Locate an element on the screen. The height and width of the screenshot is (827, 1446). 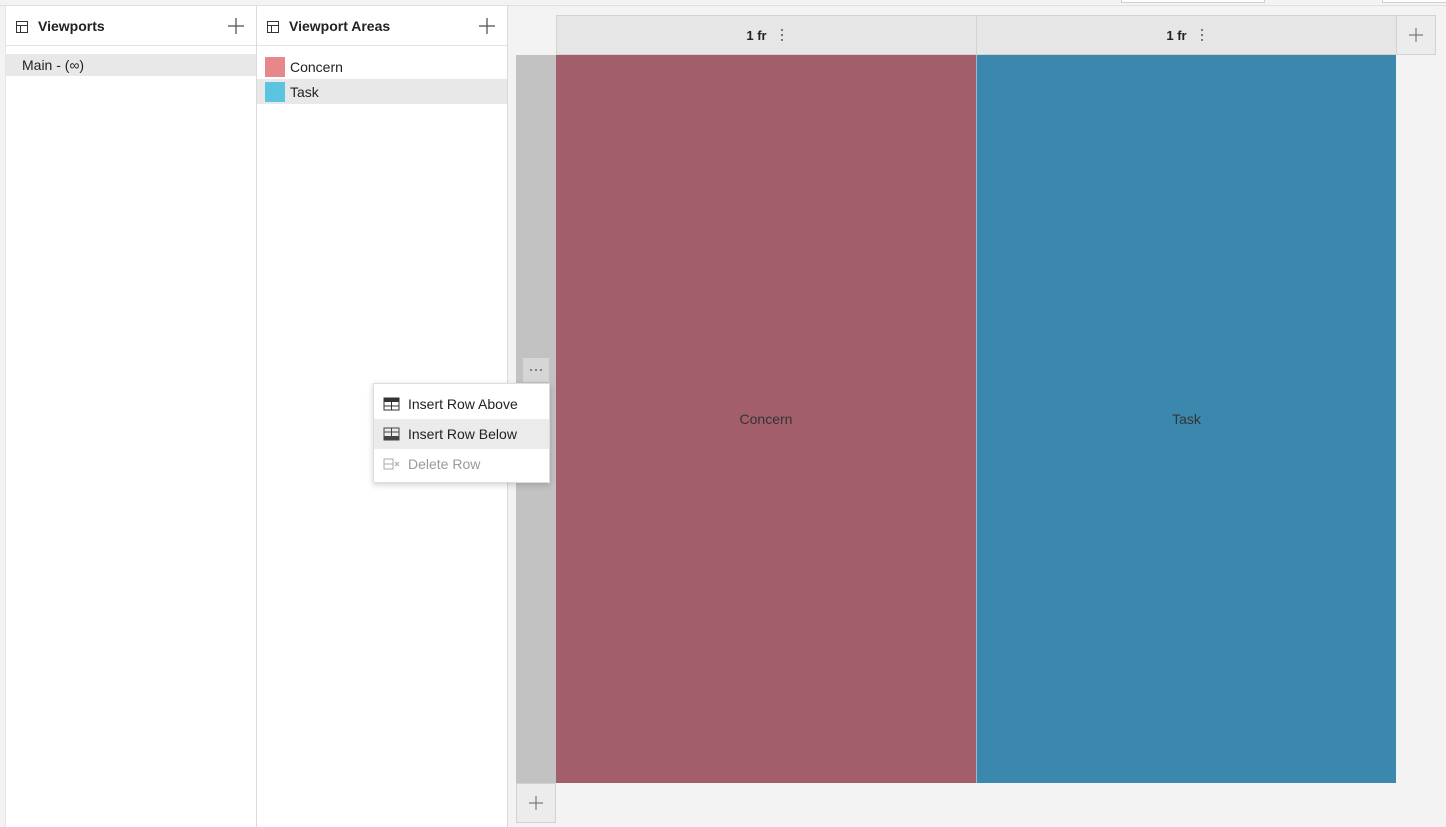
viewport-areas-title: Viewport Areas is located at coordinates (340, 25).